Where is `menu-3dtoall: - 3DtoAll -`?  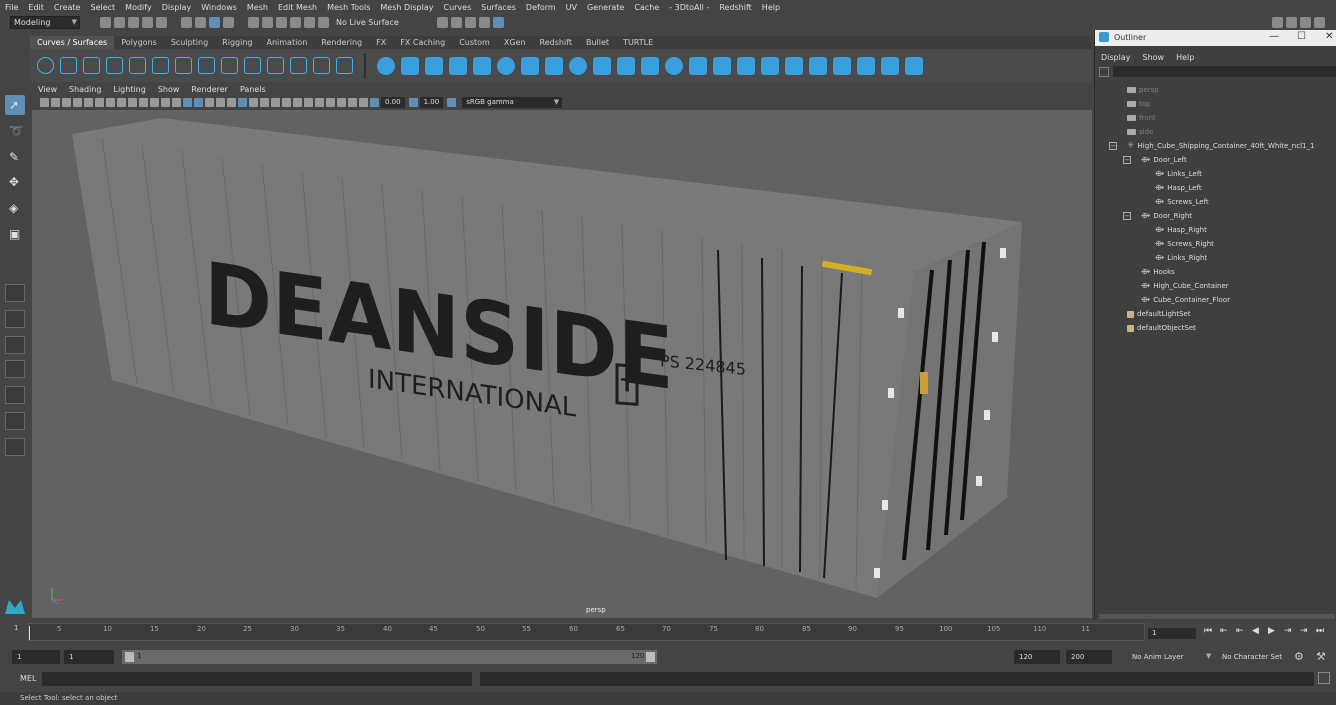 menu-3dtoall: - 3DtoAll - is located at coordinates (689, 7).